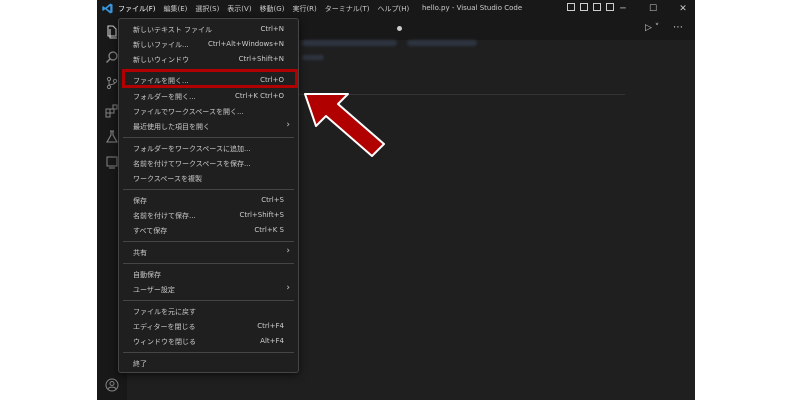 Image resolution: width=800 pixels, height=400 pixels. I want to click on maximize-button: ☐, so click(653, 9).